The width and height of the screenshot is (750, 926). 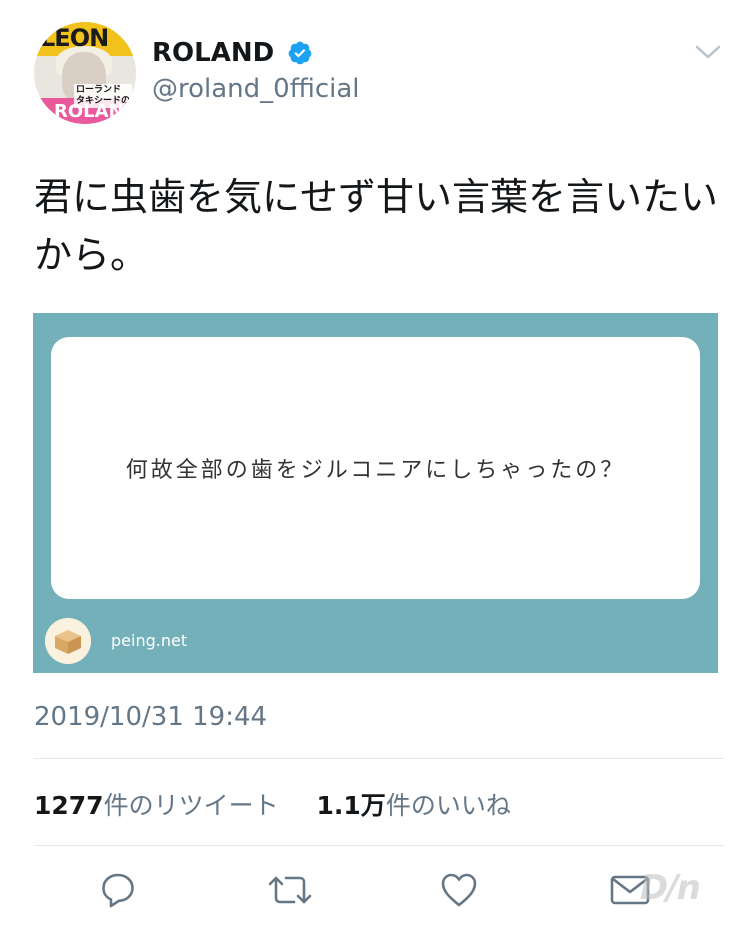 I want to click on tweet-text: 君に虫歯を気にせず甘い言葉を言いたいから。, so click(x=376, y=226).